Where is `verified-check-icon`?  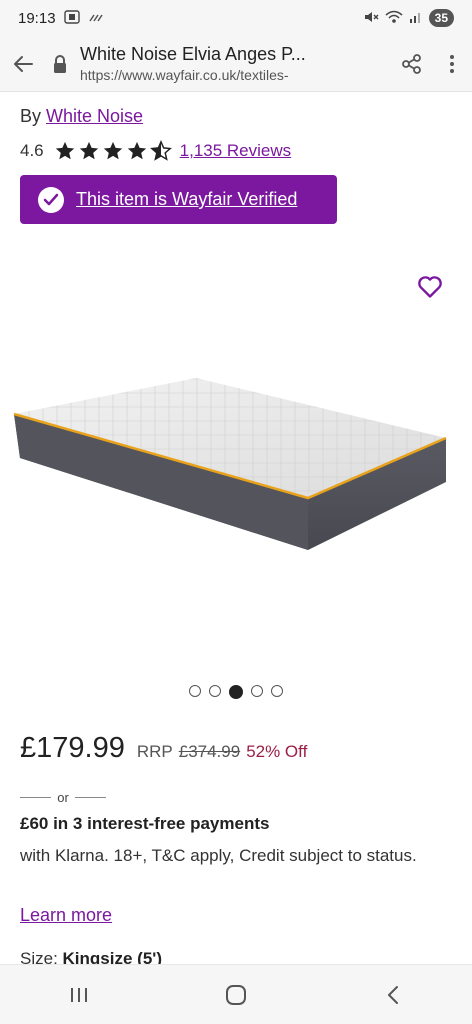
verified-check-icon is located at coordinates (51, 199).